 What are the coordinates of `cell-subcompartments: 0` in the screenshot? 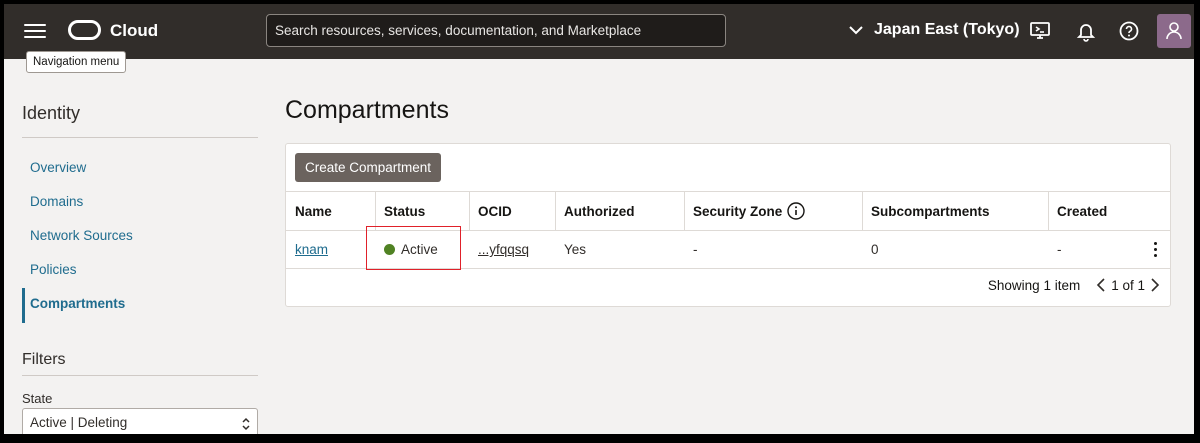 It's located at (875, 249).